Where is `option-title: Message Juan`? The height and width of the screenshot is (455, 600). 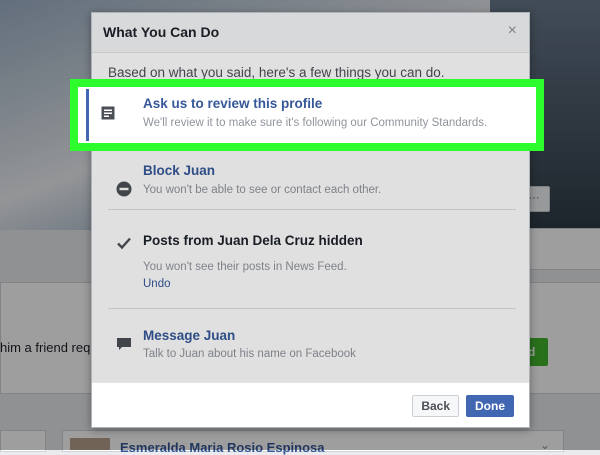
option-title: Message Juan is located at coordinates (189, 335).